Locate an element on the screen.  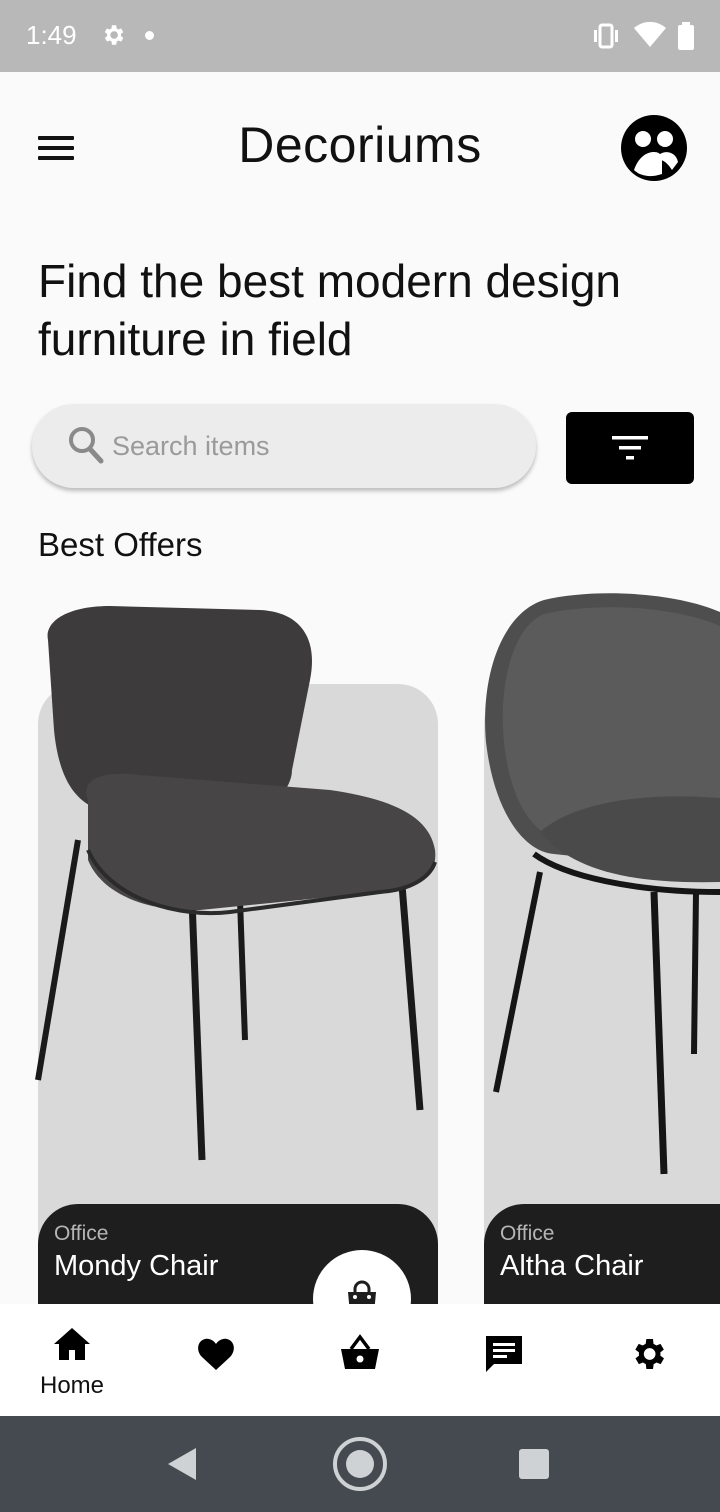
heart-icon is located at coordinates (216, 1354).